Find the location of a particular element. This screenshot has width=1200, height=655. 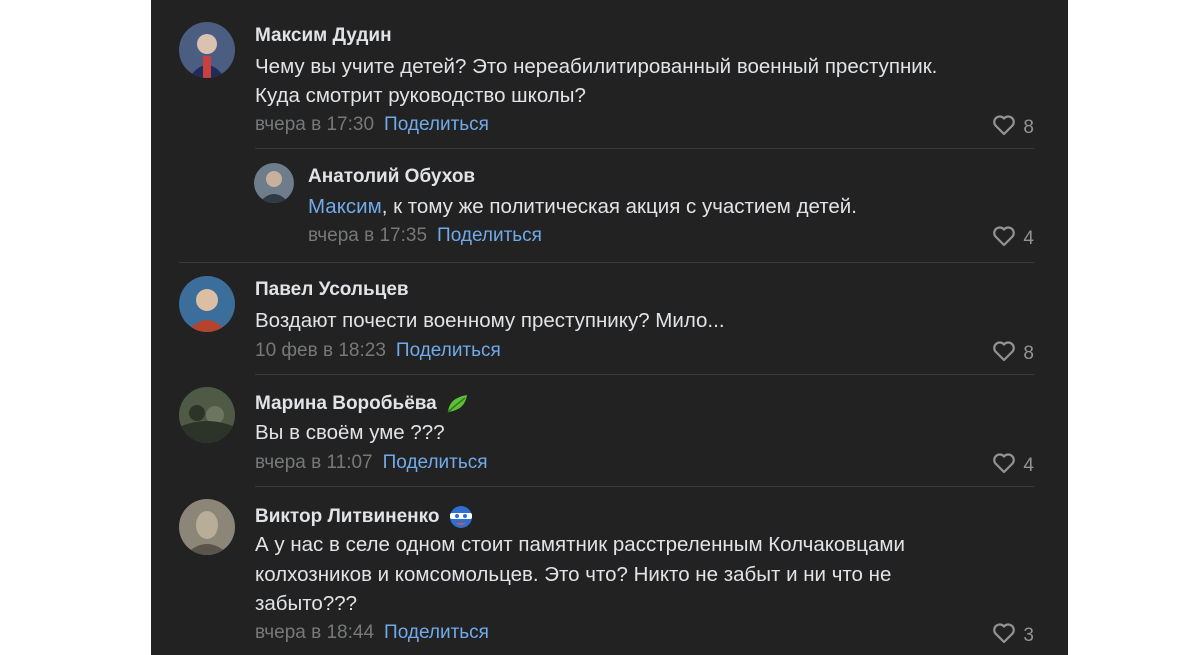

comment-meta: вчера в 11:07 Поделиться is located at coordinates (371, 463).